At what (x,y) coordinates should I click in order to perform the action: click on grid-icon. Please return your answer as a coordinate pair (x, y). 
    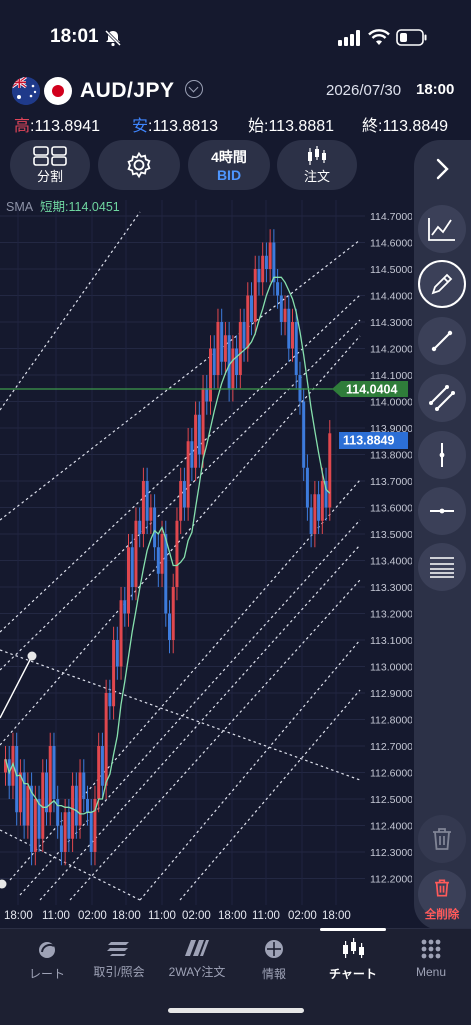
    Looking at the image, I should click on (50, 155).